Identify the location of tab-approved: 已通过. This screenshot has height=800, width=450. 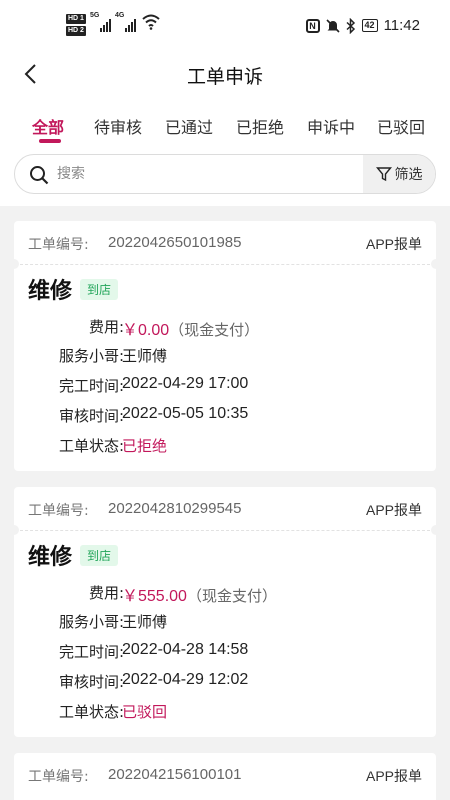
(189, 126).